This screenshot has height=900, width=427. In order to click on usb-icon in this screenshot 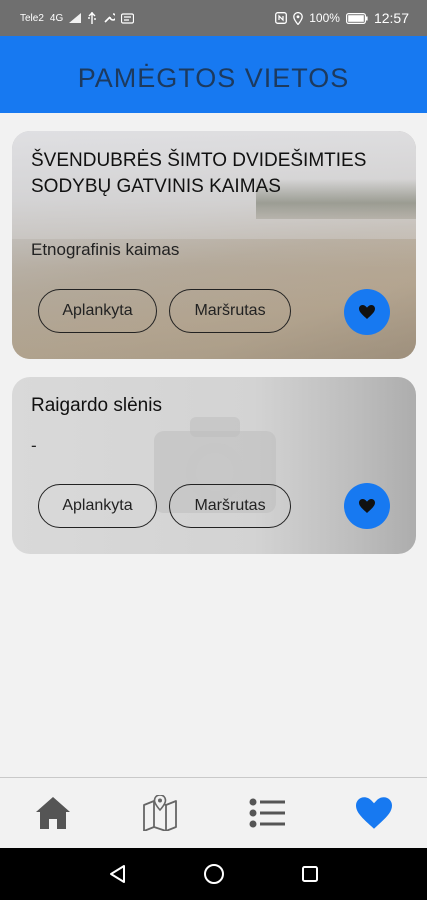, I will do `click(92, 18)`.